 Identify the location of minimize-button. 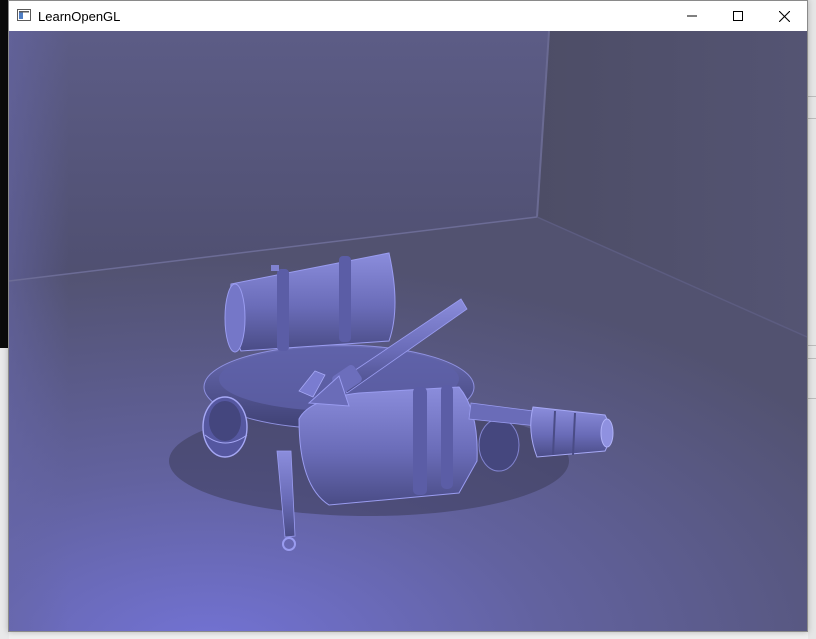
(692, 16).